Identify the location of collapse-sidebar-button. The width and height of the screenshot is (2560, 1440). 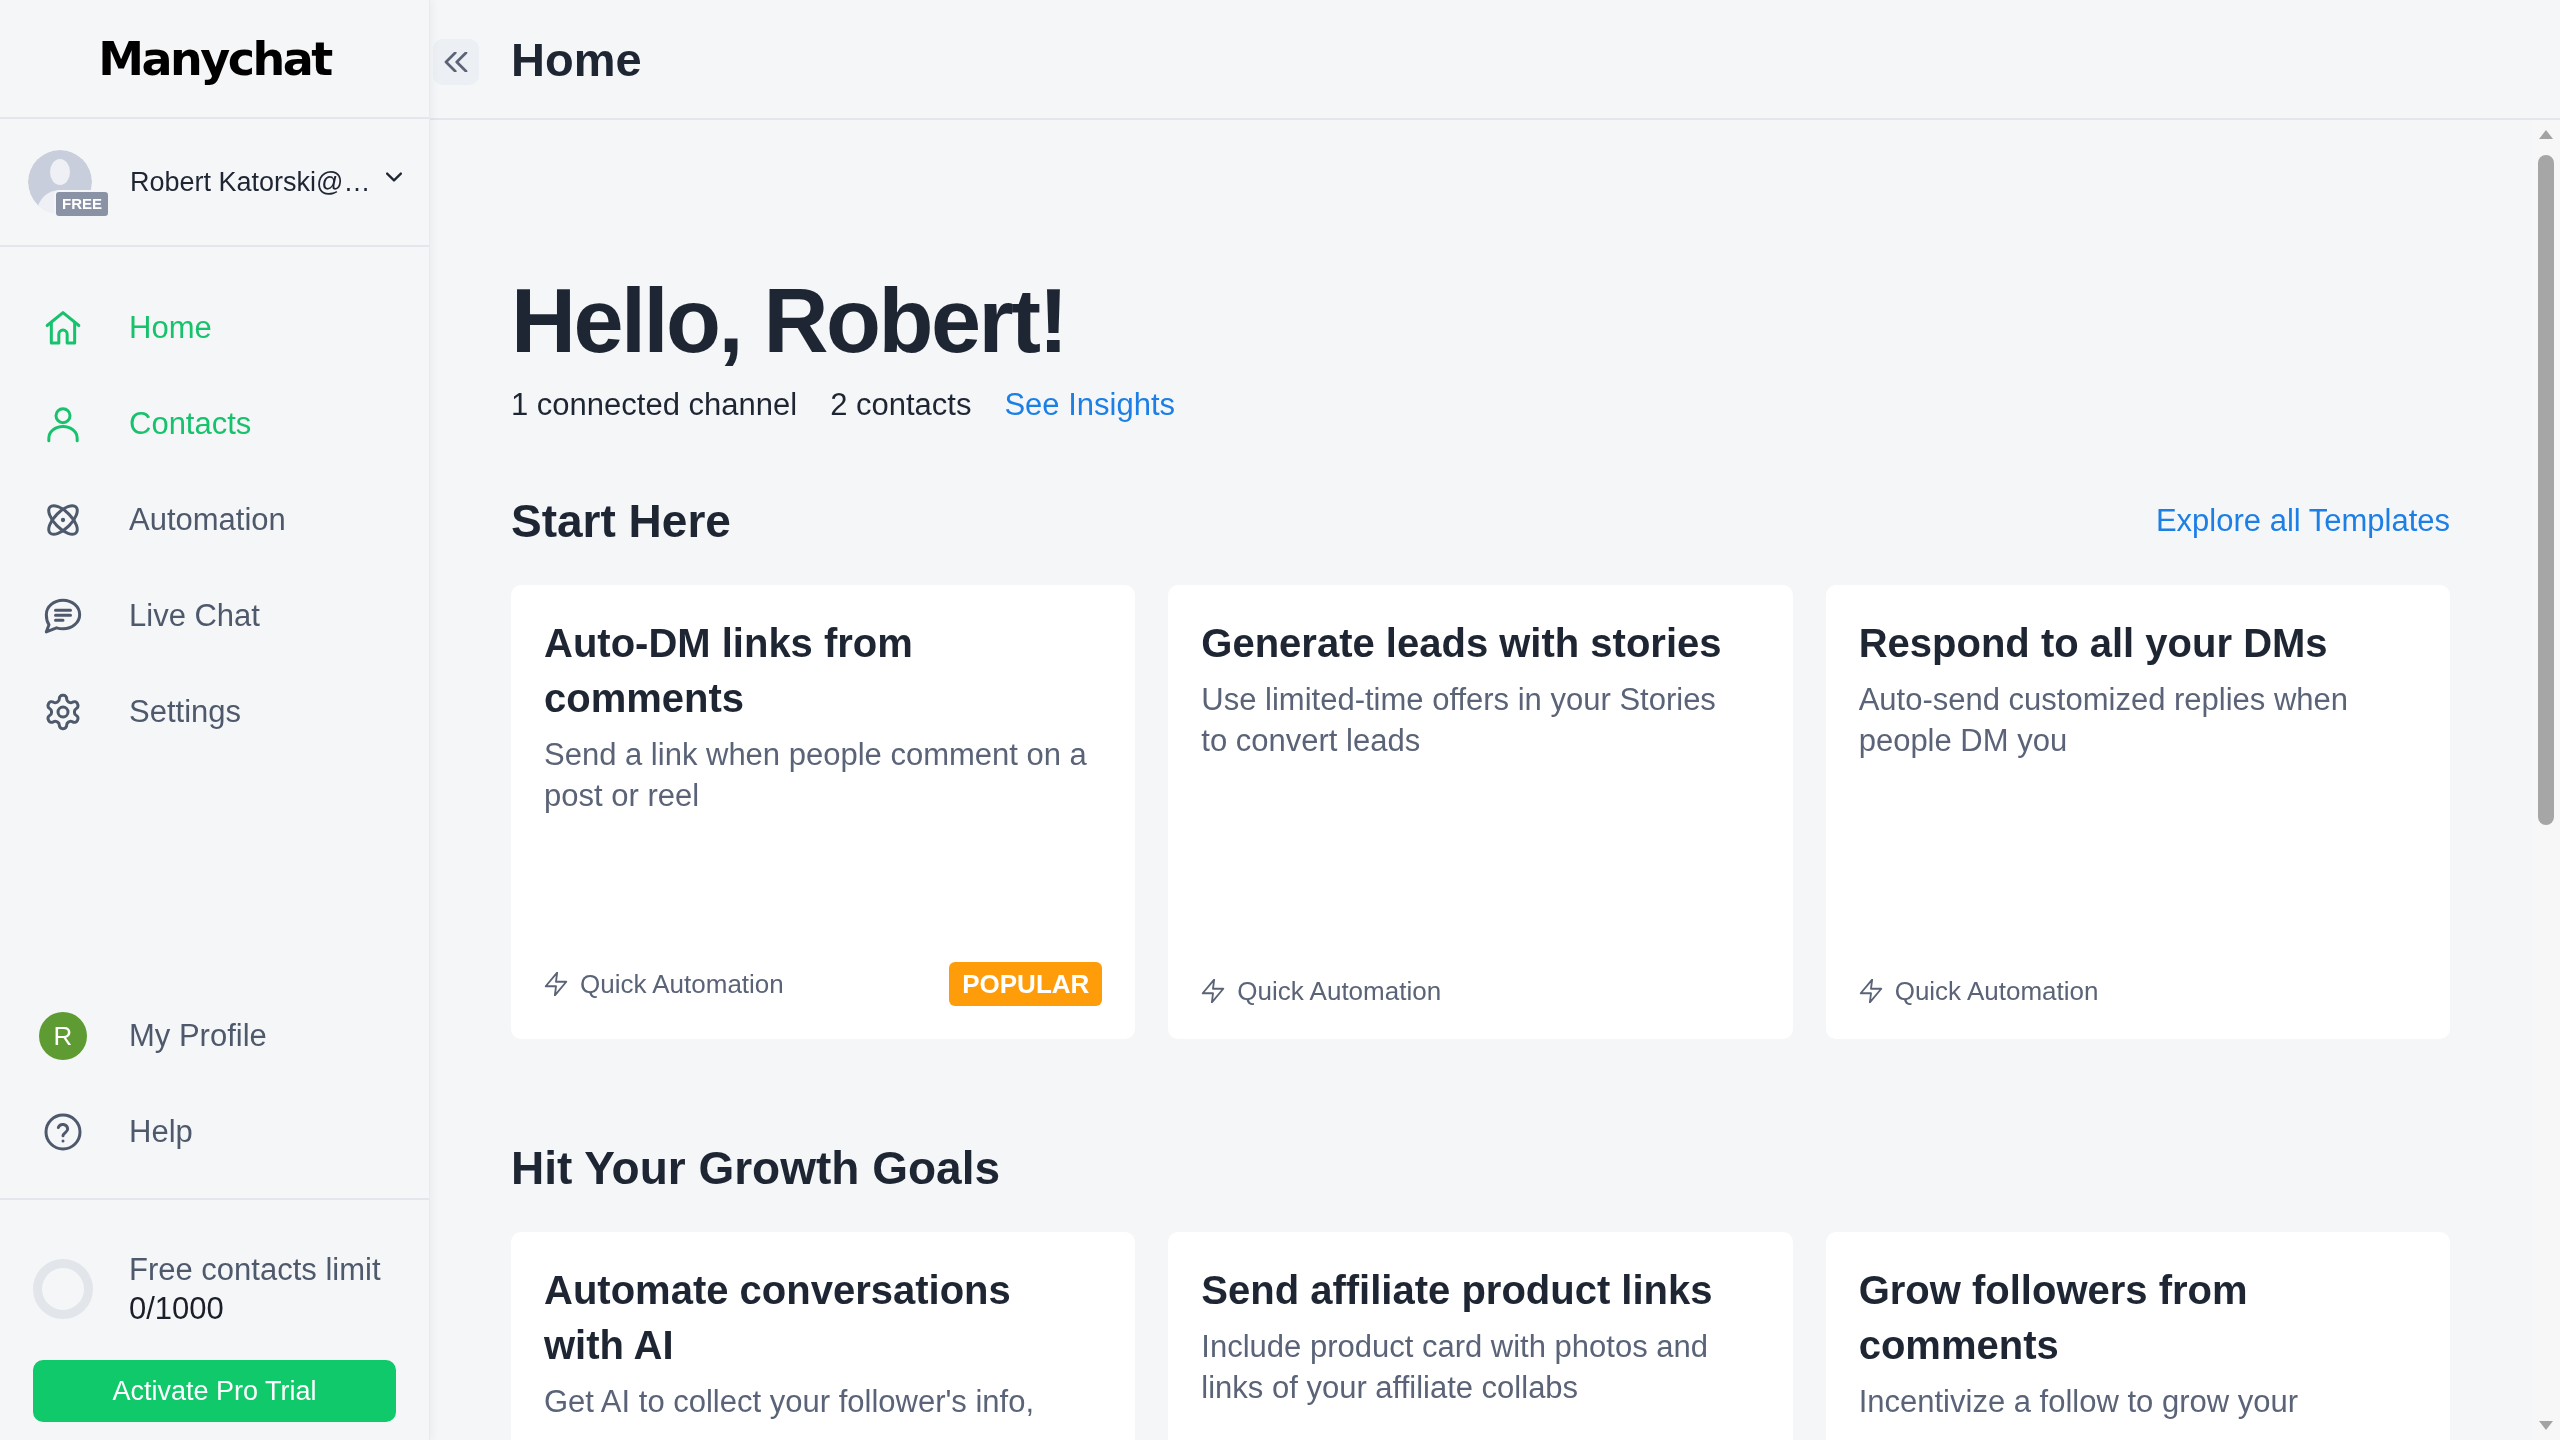
(456, 62).